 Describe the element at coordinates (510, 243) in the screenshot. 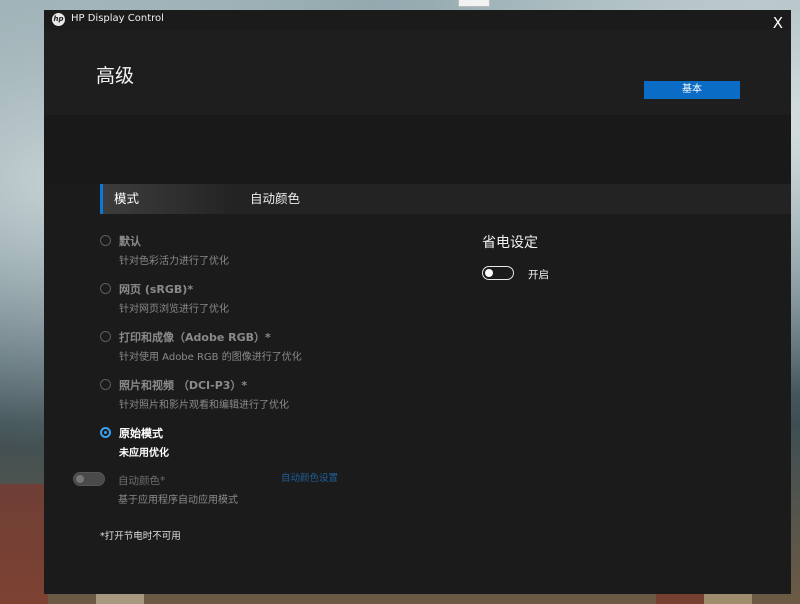

I see `power-saving-title: 省电设定` at that location.